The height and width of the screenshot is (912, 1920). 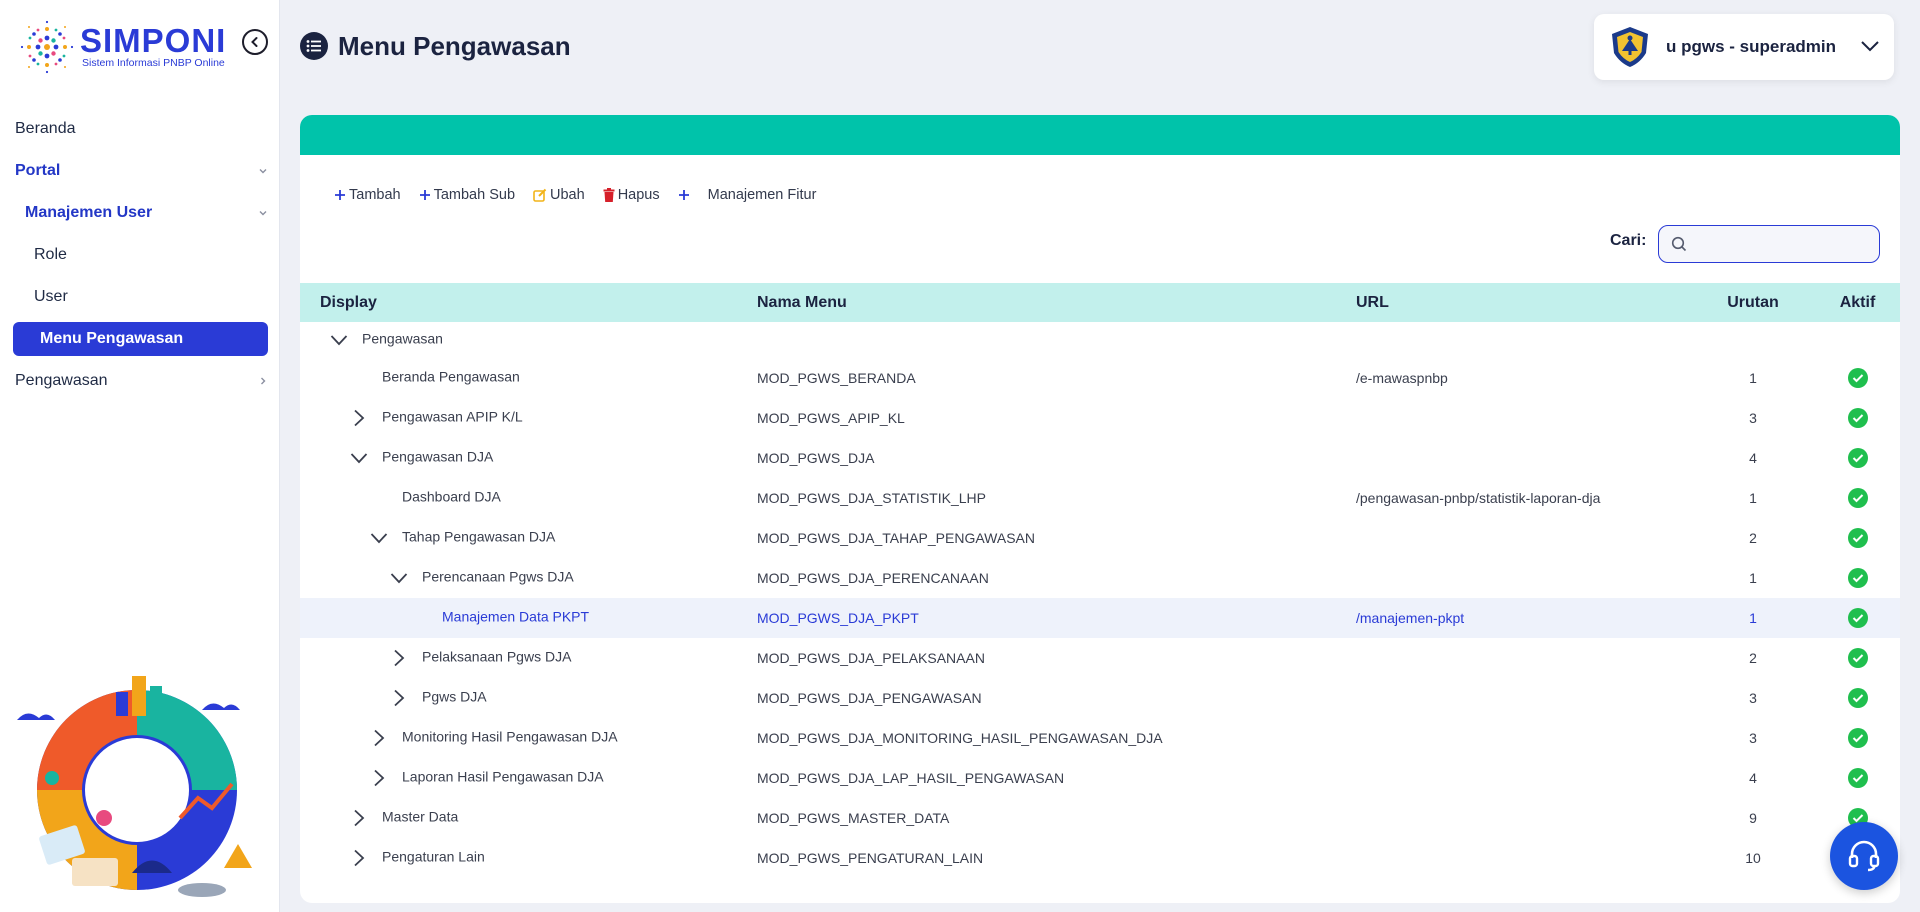 What do you see at coordinates (1753, 303) in the screenshot?
I see `column-urutan: Urutan` at bounding box center [1753, 303].